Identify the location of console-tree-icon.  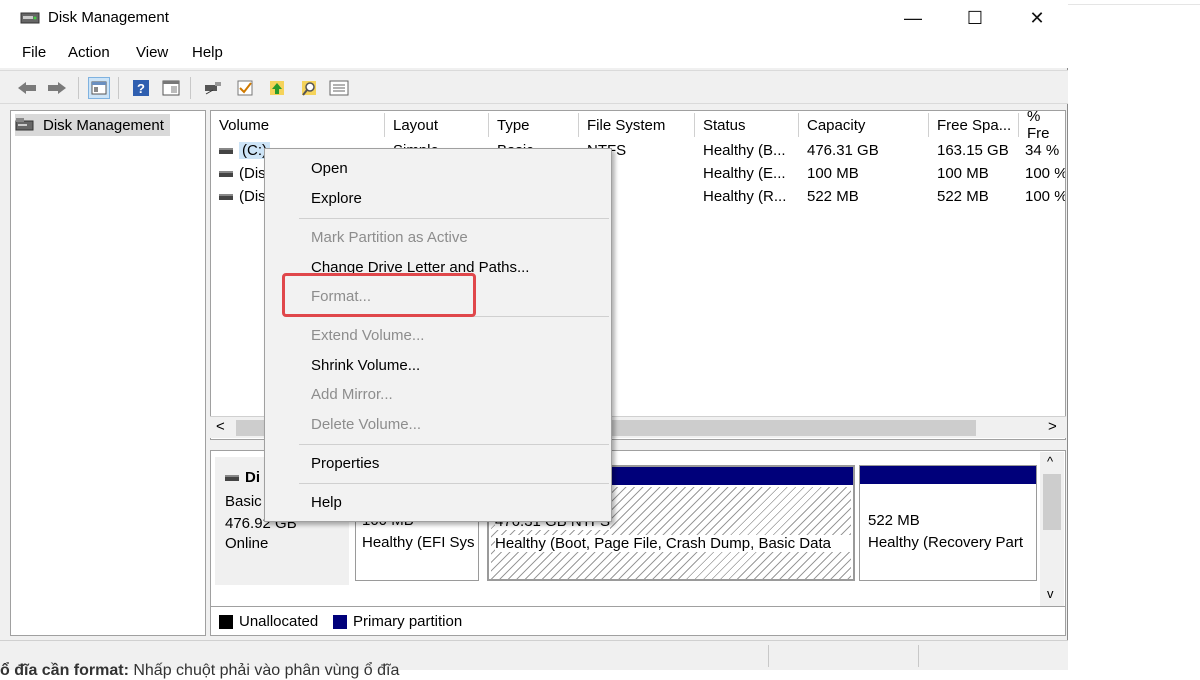
(99, 88).